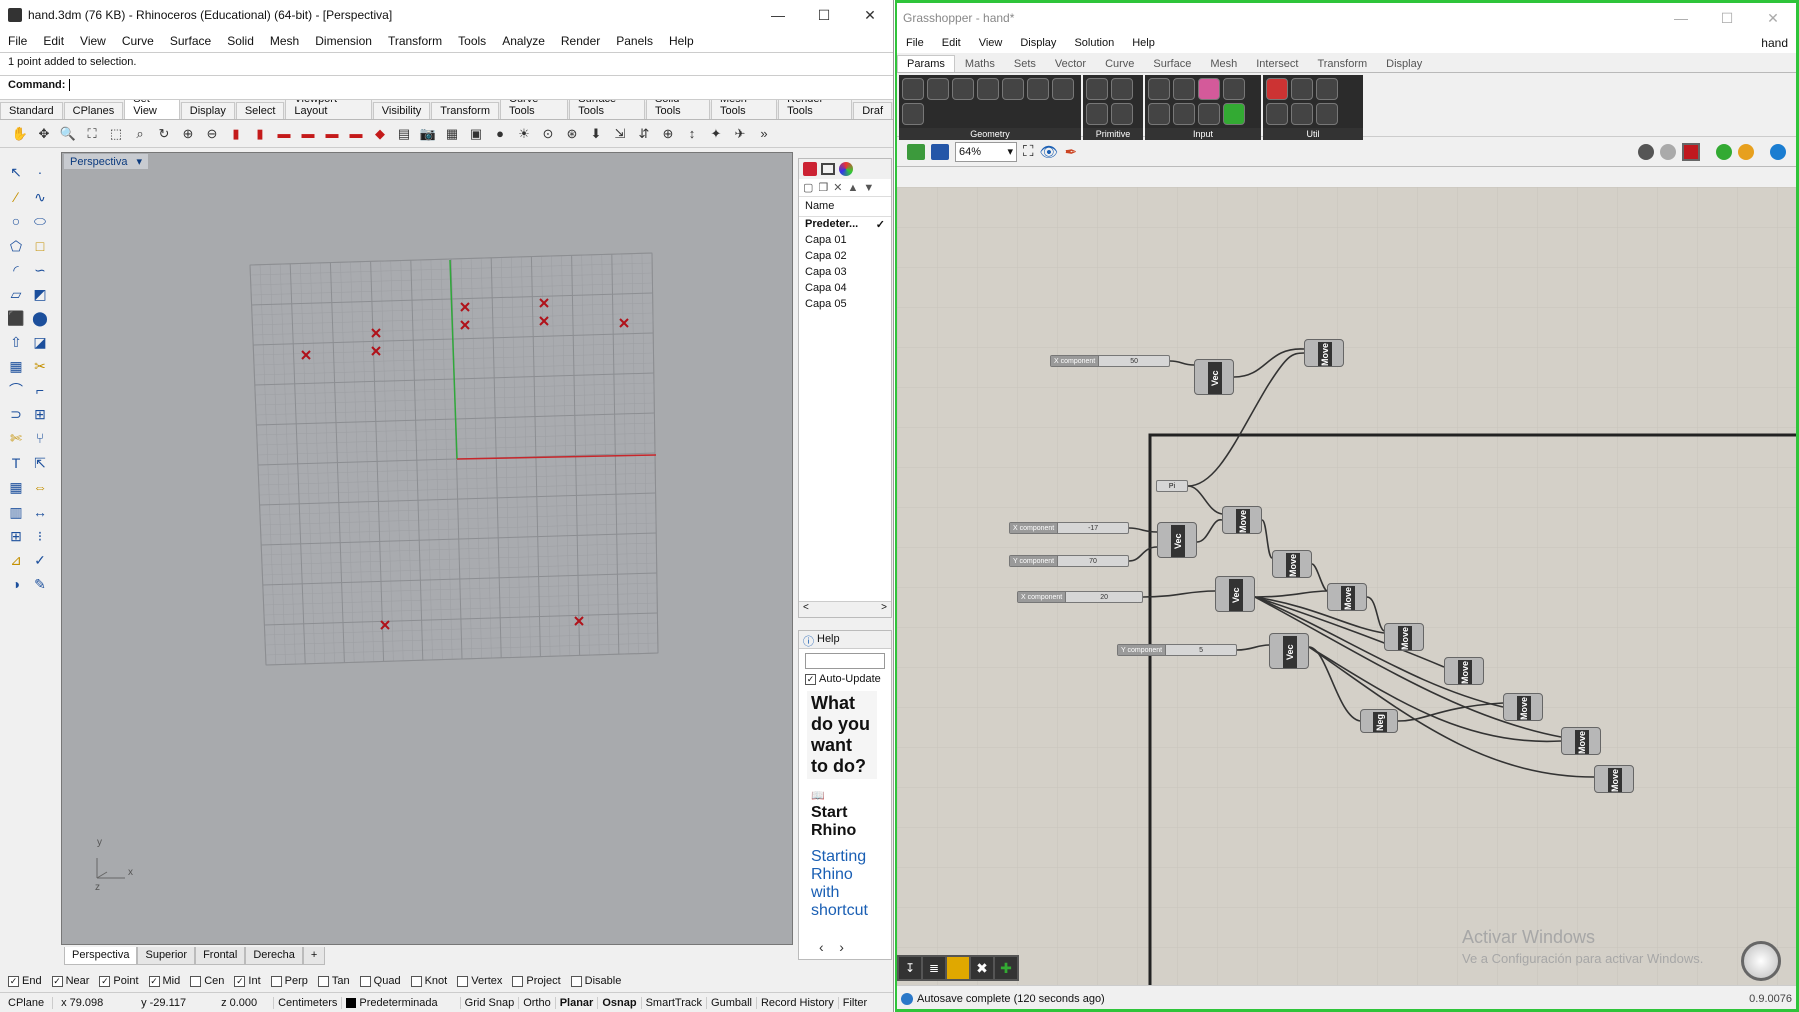 The height and width of the screenshot is (1012, 1799). What do you see at coordinates (31, 110) in the screenshot?
I see `toolbar-tab-standard: Standard` at bounding box center [31, 110].